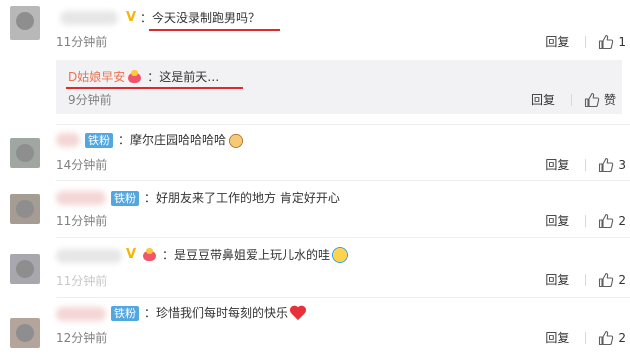 The width and height of the screenshot is (630, 356). I want to click on like-button: 赞, so click(600, 100).